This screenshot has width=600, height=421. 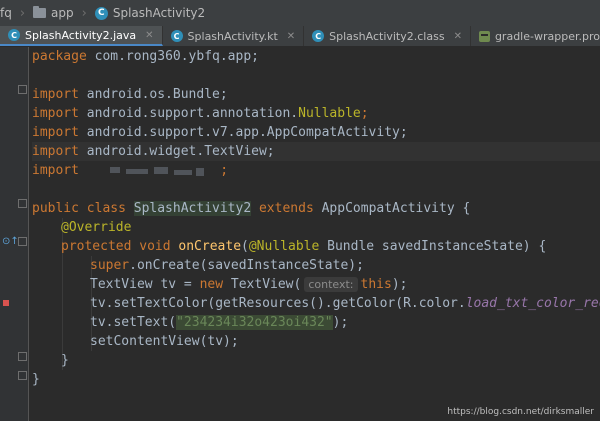 What do you see at coordinates (165, 171) in the screenshot?
I see `redacted-import` at bounding box center [165, 171].